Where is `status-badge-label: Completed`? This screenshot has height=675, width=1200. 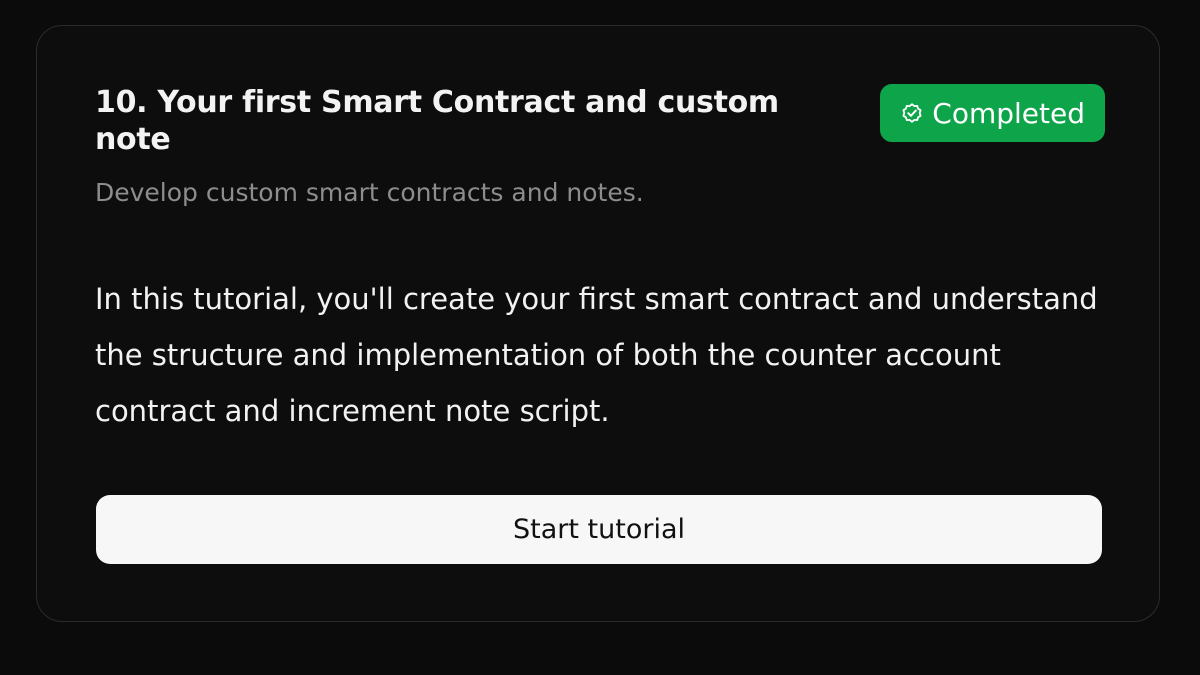 status-badge-label: Completed is located at coordinates (1008, 113).